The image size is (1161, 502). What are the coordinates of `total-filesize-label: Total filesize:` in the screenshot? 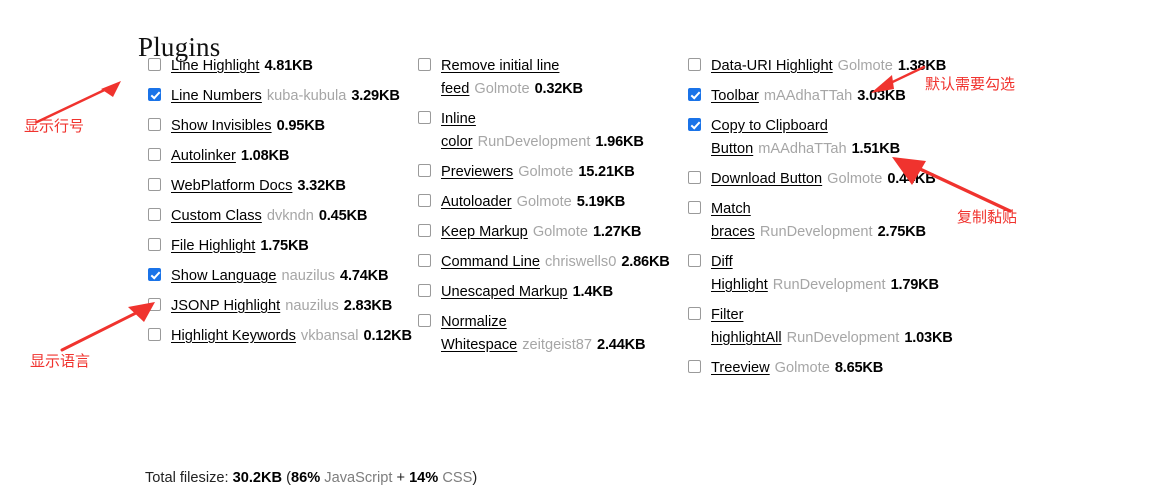 It's located at (189, 478).